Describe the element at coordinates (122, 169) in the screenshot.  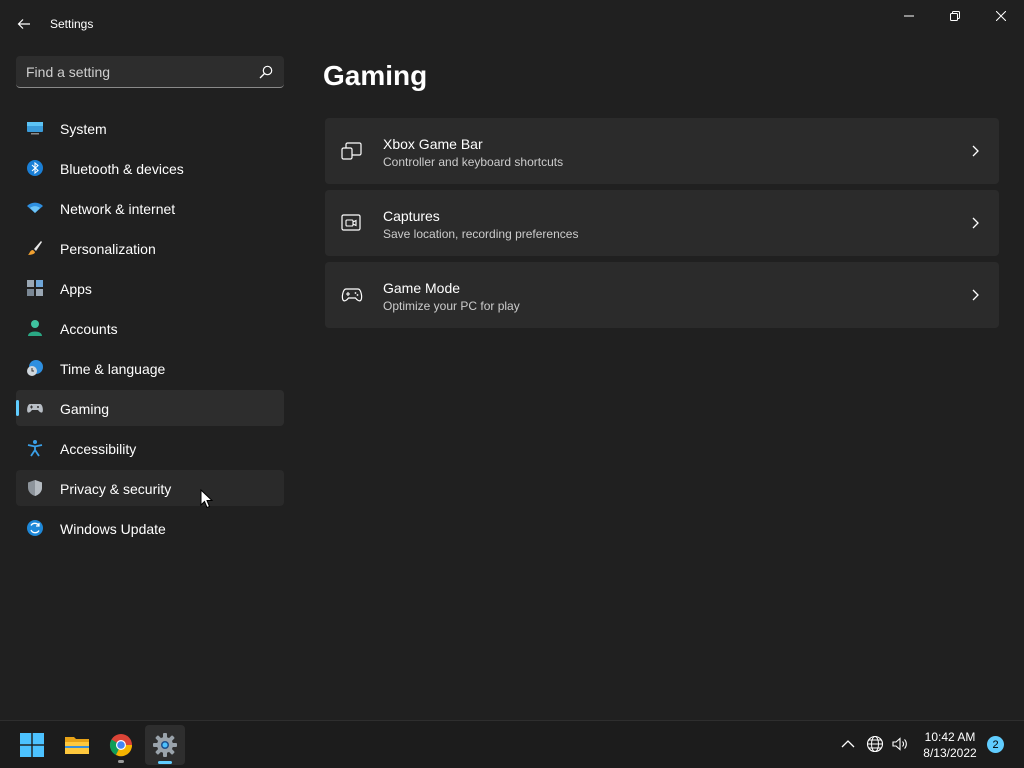
I see `sidebar-item-label: Bluetooth & devices` at that location.